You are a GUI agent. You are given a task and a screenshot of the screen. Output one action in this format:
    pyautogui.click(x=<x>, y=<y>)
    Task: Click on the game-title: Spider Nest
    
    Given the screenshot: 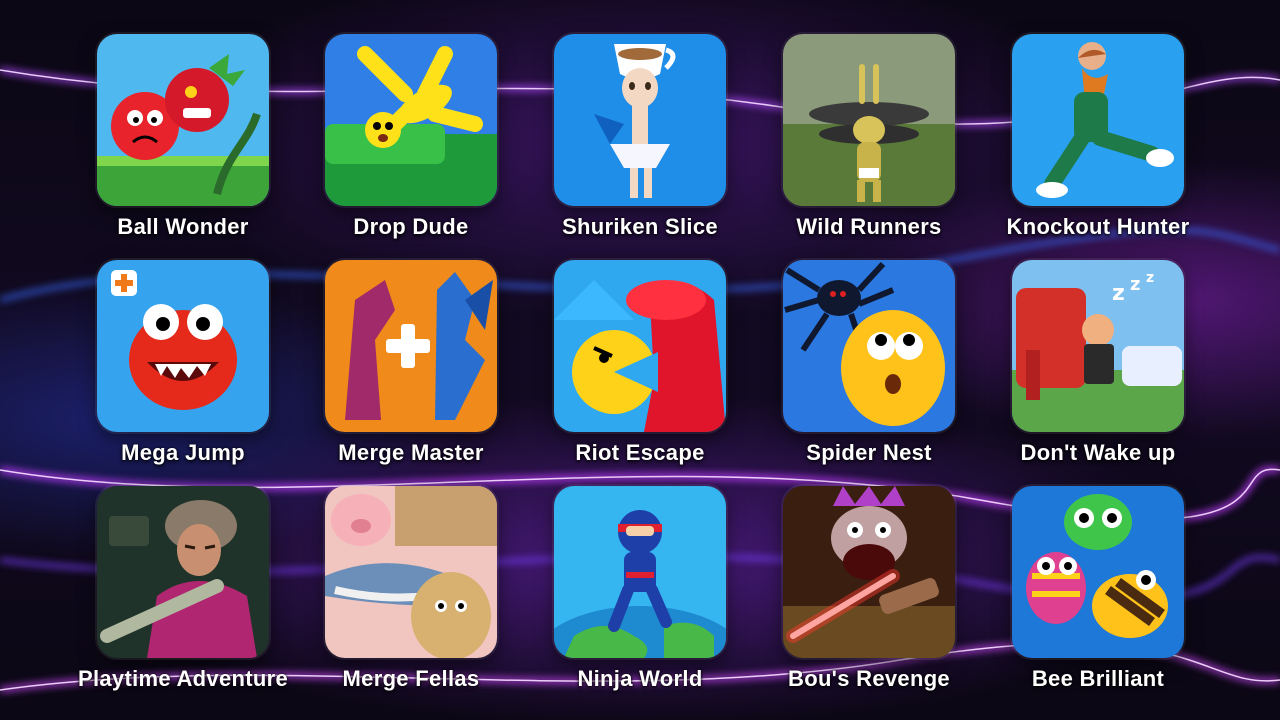 What is the action you would take?
    pyautogui.click(x=869, y=452)
    